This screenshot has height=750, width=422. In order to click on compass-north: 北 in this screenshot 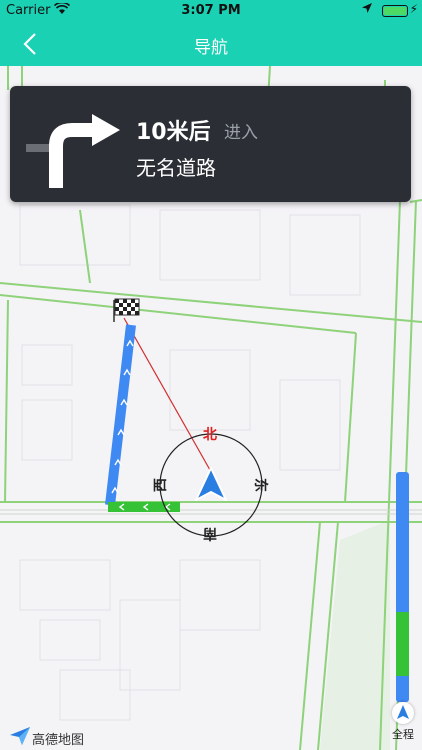, I will do `click(210, 435)`.